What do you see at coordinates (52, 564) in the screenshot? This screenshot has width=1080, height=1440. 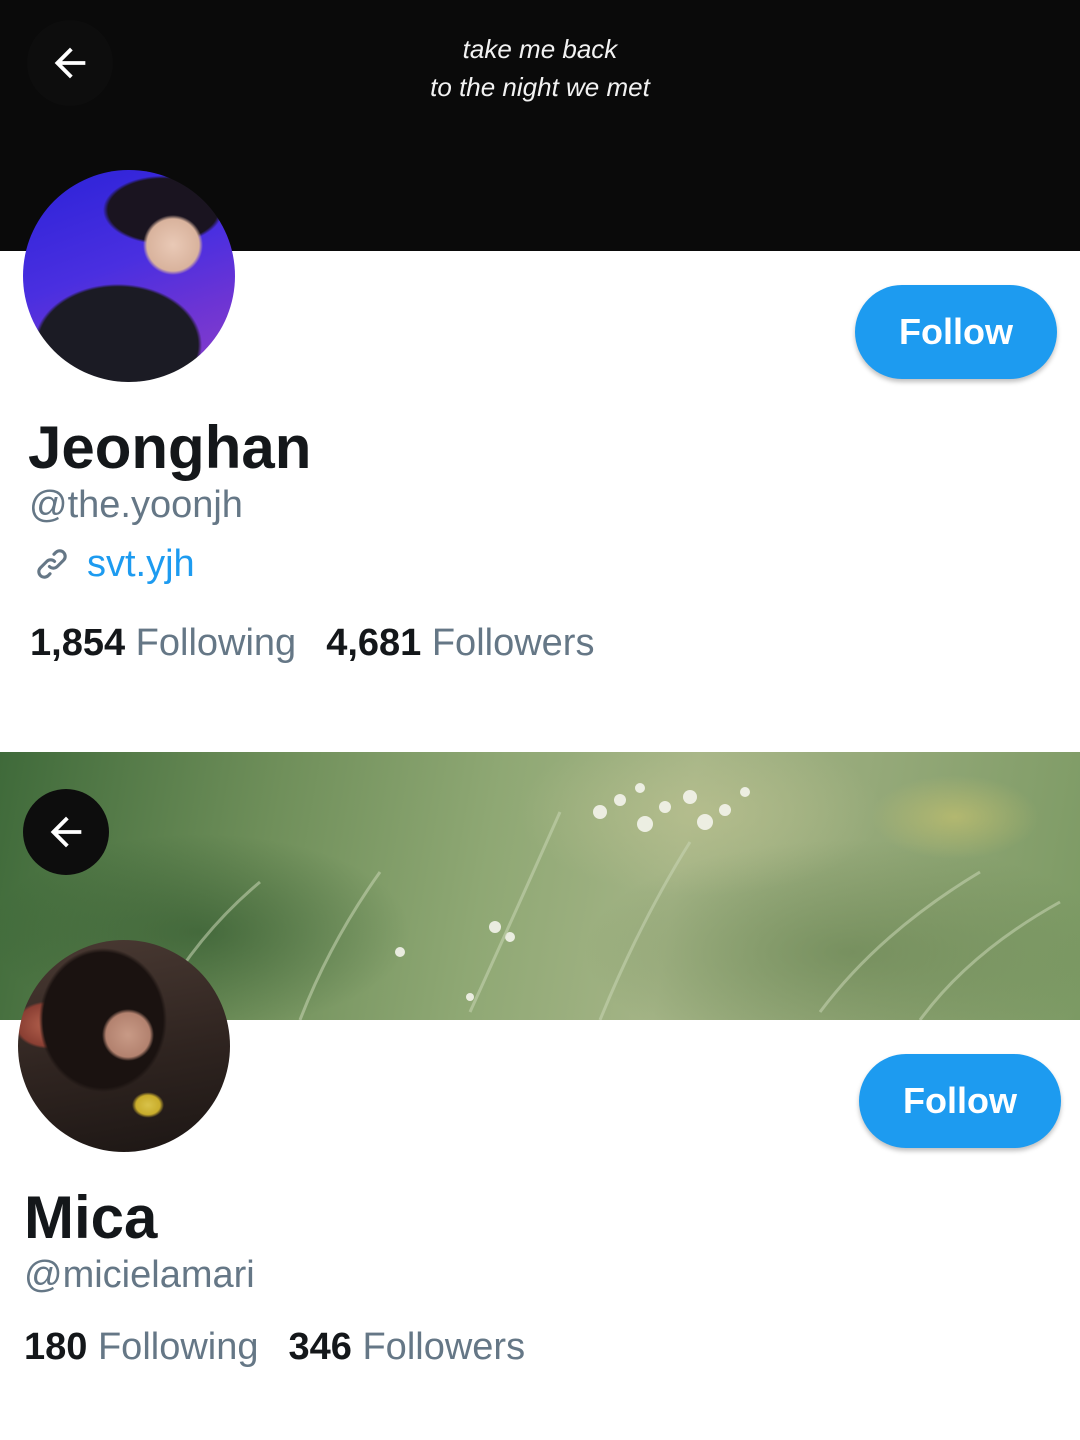 I see `link-icon` at bounding box center [52, 564].